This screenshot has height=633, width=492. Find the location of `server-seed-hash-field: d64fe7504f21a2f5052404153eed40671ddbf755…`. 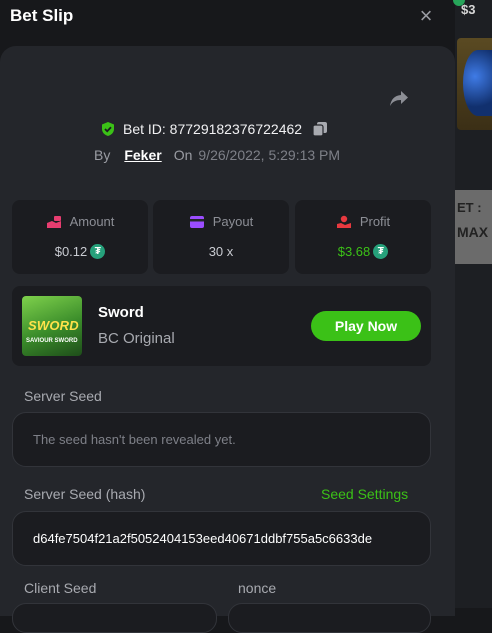

server-seed-hash-field: d64fe7504f21a2f5052404153eed40671ddbf755… is located at coordinates (221, 538).